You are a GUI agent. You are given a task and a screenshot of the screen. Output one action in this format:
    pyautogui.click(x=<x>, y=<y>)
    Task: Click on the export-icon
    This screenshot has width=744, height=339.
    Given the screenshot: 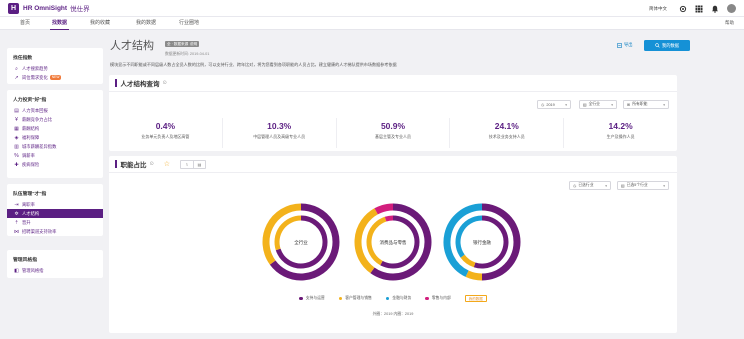 What is the action you would take?
    pyautogui.click(x=619, y=45)
    